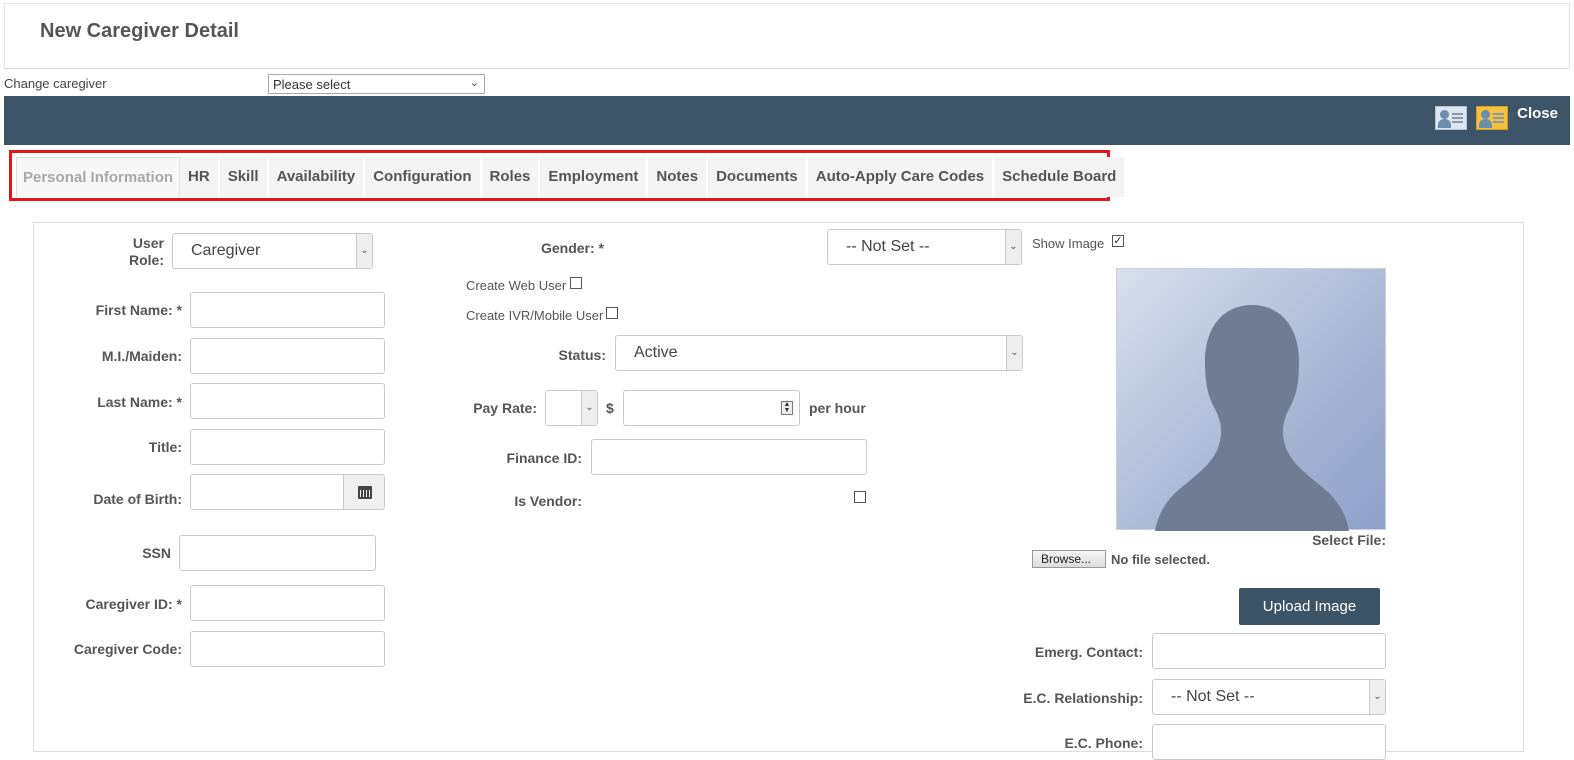  Describe the element at coordinates (139, 31) in the screenshot. I see `page-title: New Caregiver Detail` at that location.